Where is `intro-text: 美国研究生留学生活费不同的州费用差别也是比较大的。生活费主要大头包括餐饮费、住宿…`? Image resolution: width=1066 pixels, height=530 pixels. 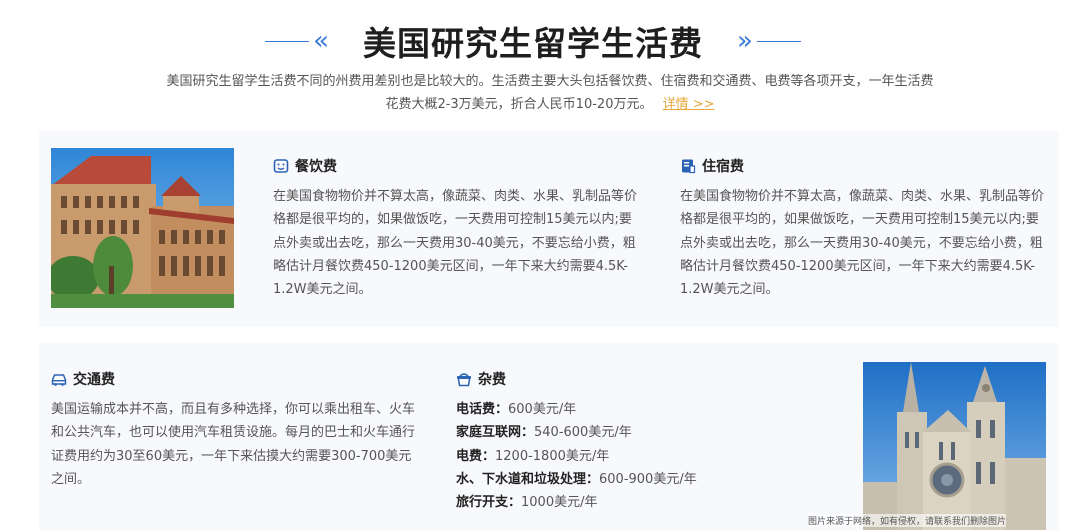 intro-text: 美国研究生留学生活费不同的州费用差别也是比较大的。生活费主要大头包括餐饮费、住宿… is located at coordinates (550, 93).